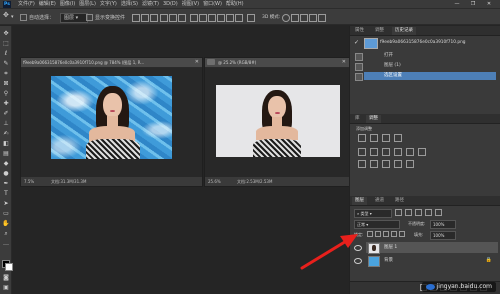 Image resolution: width=500 pixels, height=294 pixels. I want to click on distribute-vcenter-icon, so click(203, 18).